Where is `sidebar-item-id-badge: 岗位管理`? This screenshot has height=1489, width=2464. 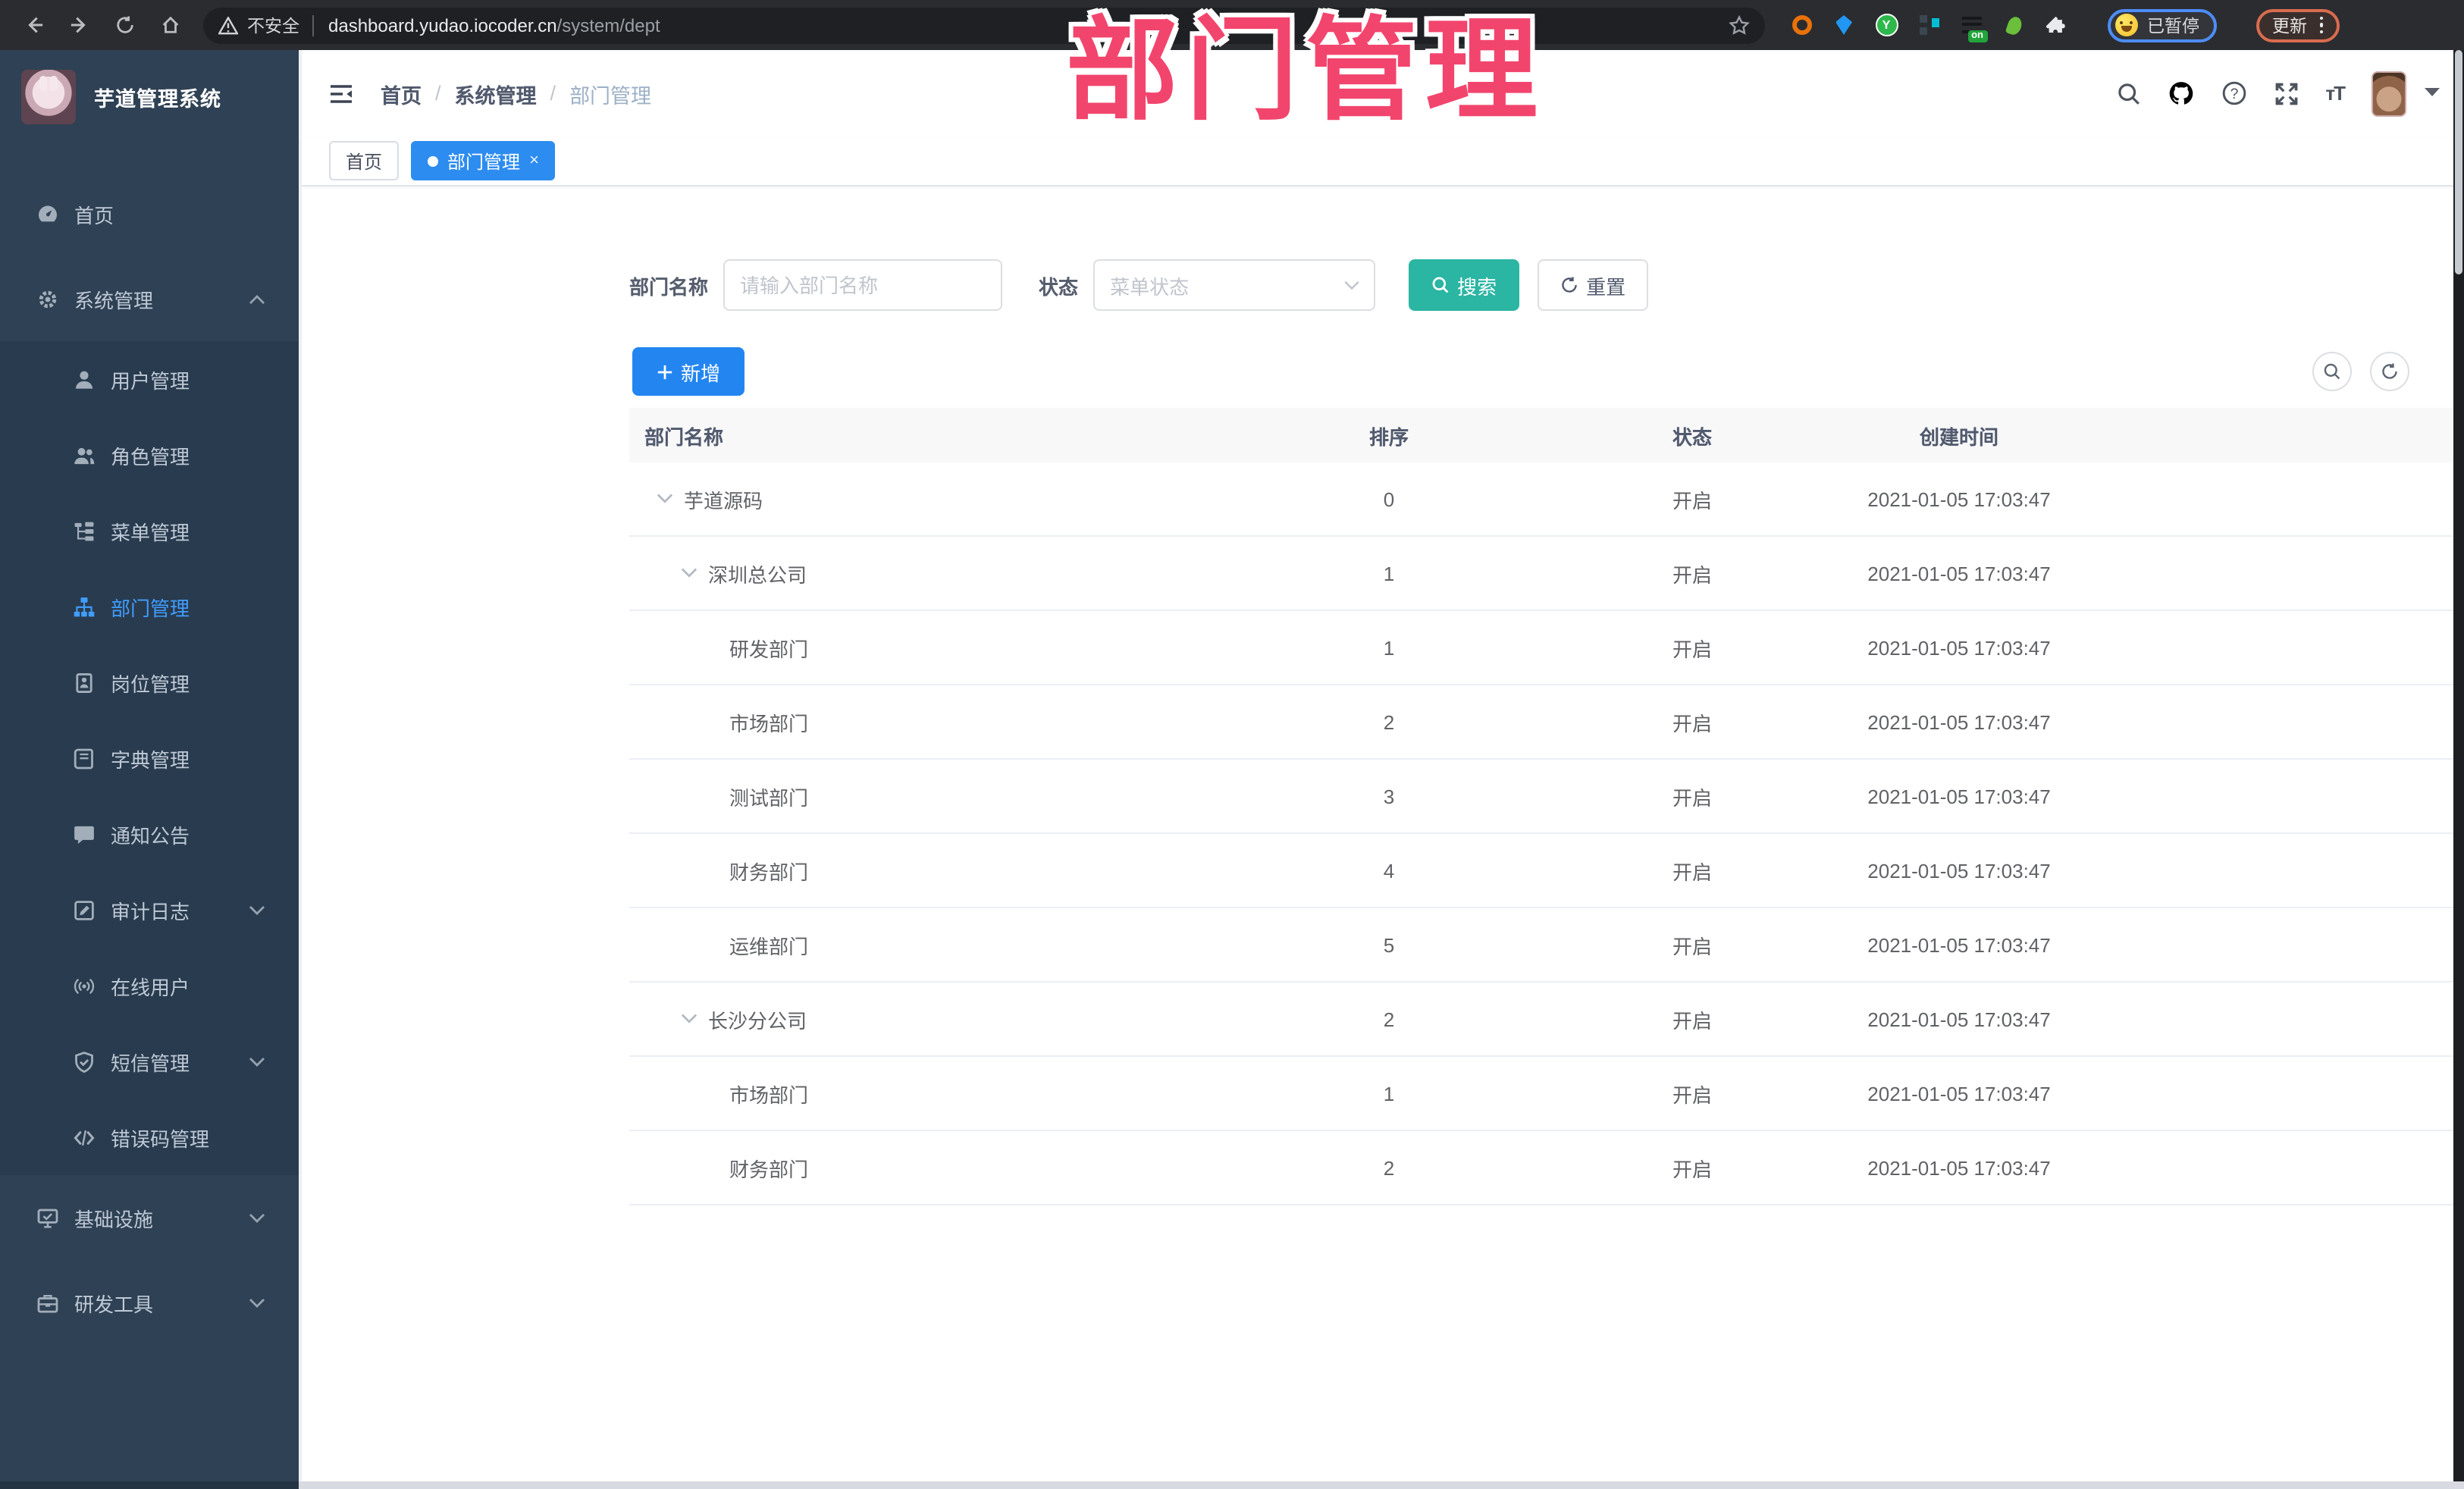
sidebar-item-id-badge: 岗位管理 is located at coordinates (150, 682).